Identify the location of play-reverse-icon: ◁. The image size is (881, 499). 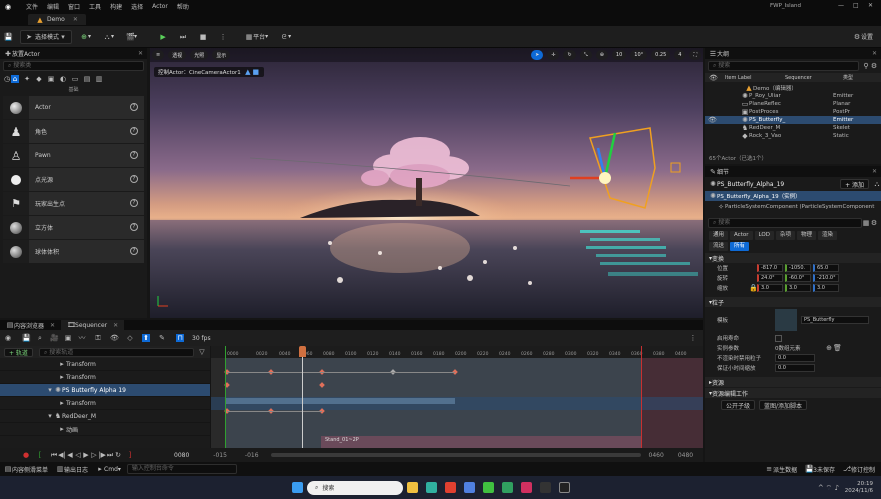
(78, 455).